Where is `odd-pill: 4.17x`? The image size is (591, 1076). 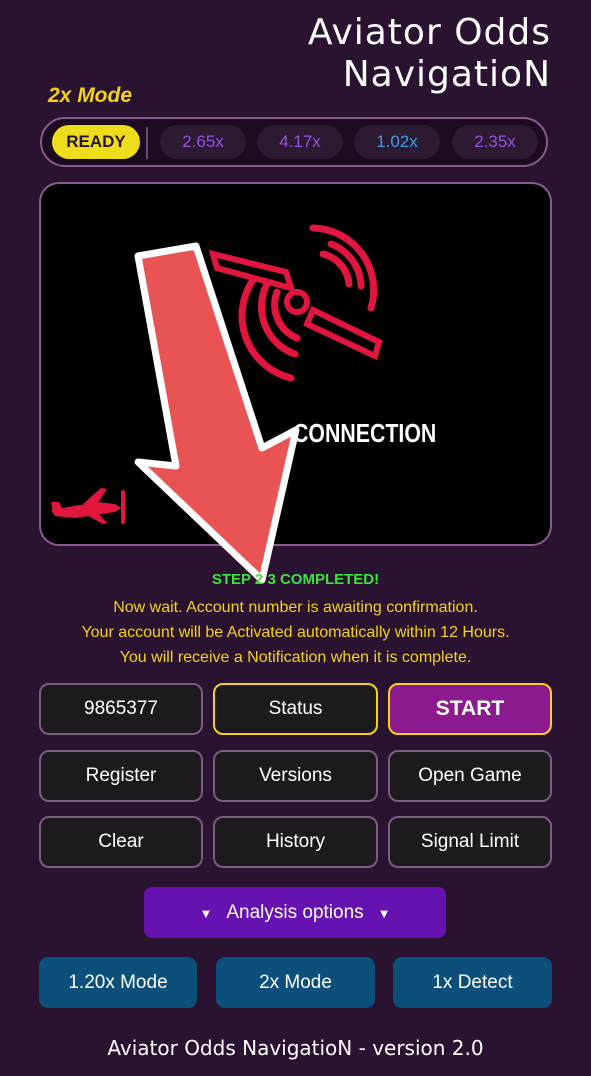
odd-pill: 4.17x is located at coordinates (300, 142).